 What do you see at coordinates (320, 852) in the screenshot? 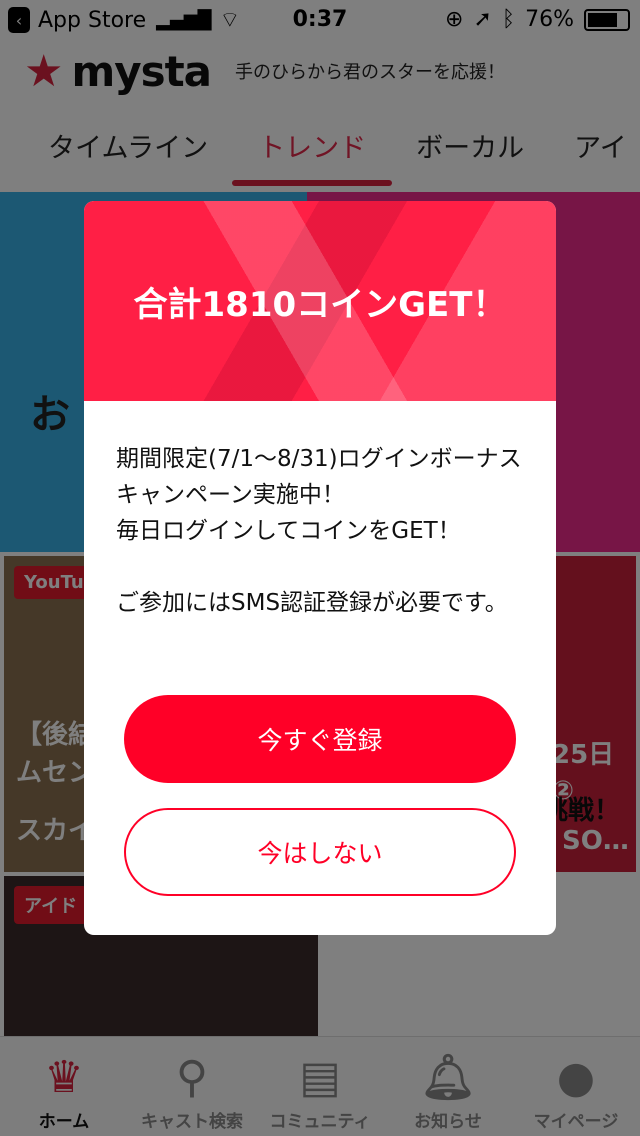
I see `not-now-button: 今はしない` at bounding box center [320, 852].